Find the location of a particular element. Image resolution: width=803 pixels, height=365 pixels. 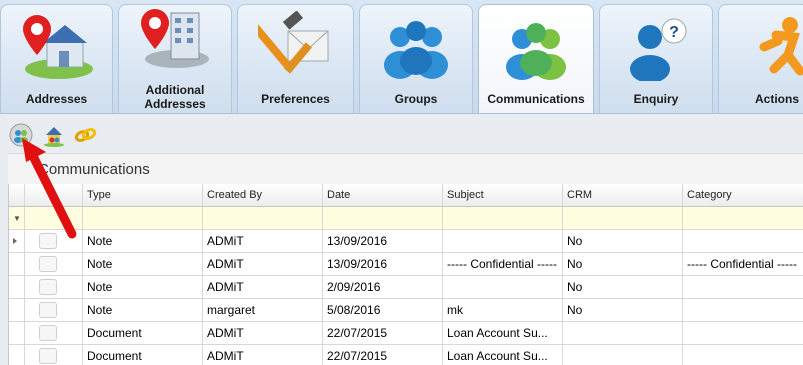

house-pin-icon is located at coordinates (57, 47).